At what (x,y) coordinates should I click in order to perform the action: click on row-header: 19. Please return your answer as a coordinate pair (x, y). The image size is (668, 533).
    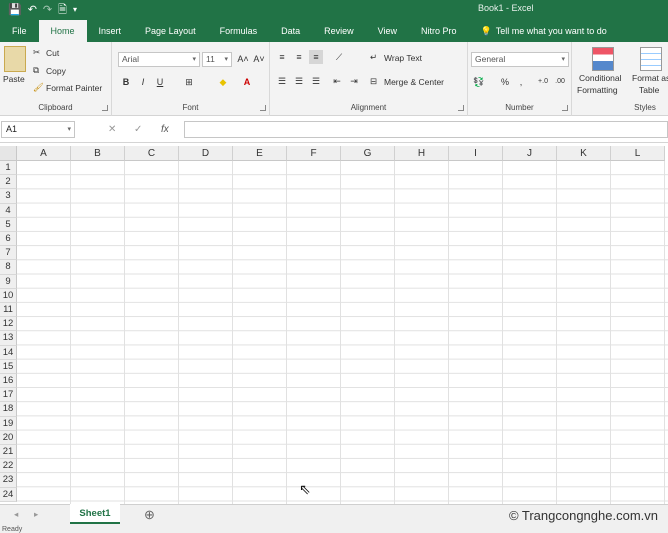
    Looking at the image, I should click on (8, 423).